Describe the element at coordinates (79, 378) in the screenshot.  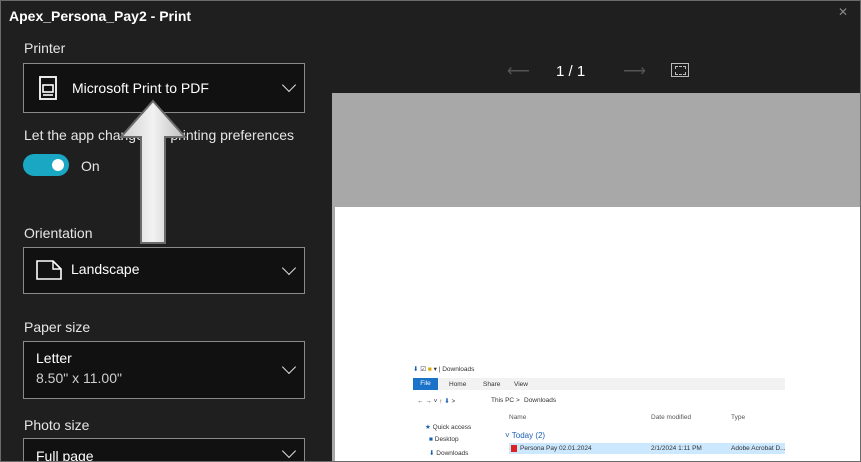
I see `paper-size-dimensions: 8.50" x 11.00"` at that location.